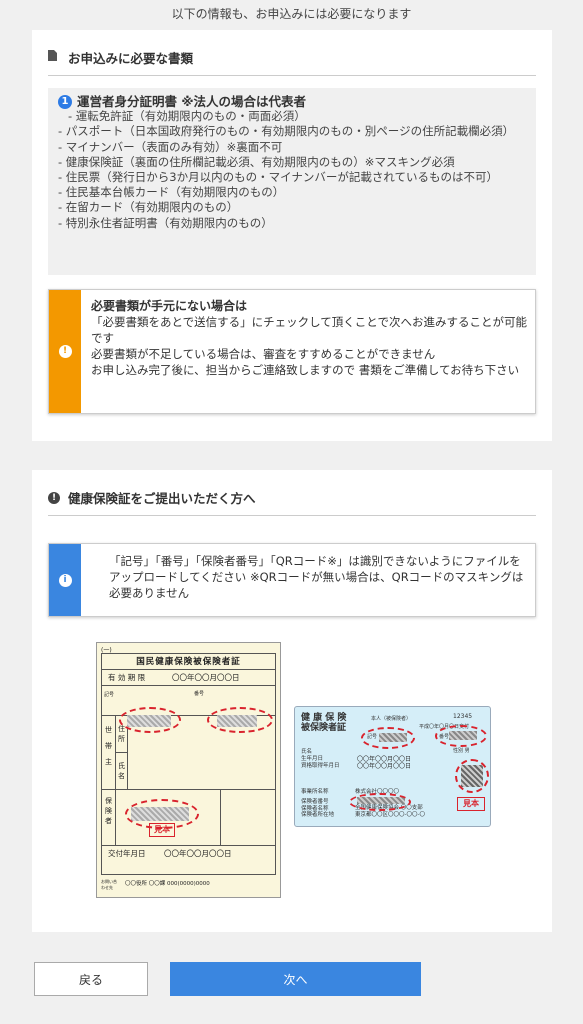  I want to click on document-icon, so click(52, 55).